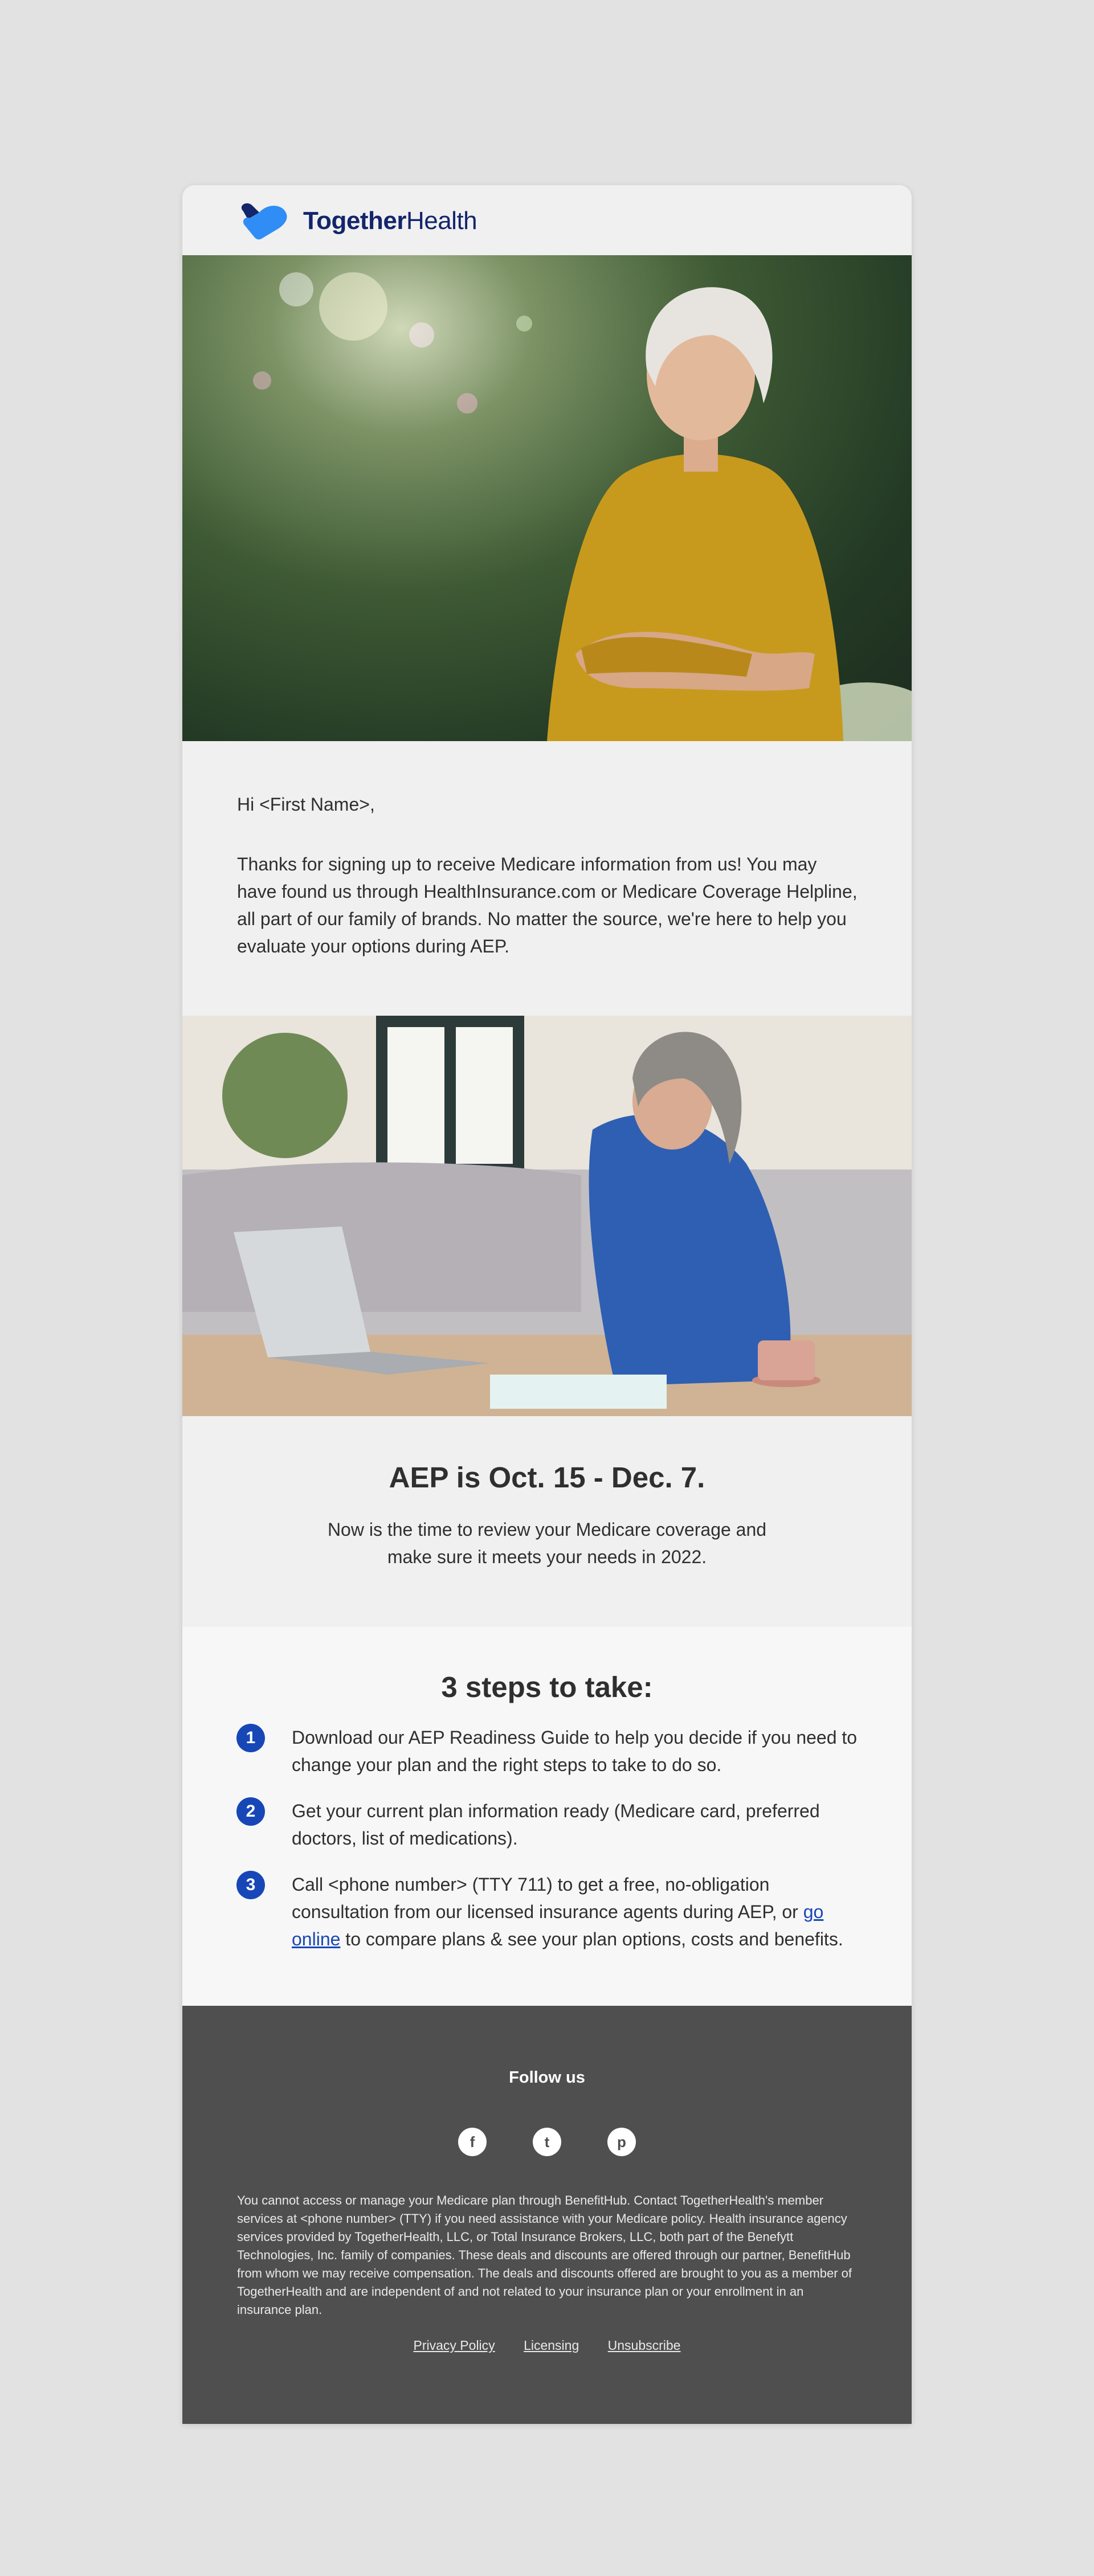 Image resolution: width=1094 pixels, height=2576 pixels. I want to click on brand-name-regular: Health, so click(441, 221).